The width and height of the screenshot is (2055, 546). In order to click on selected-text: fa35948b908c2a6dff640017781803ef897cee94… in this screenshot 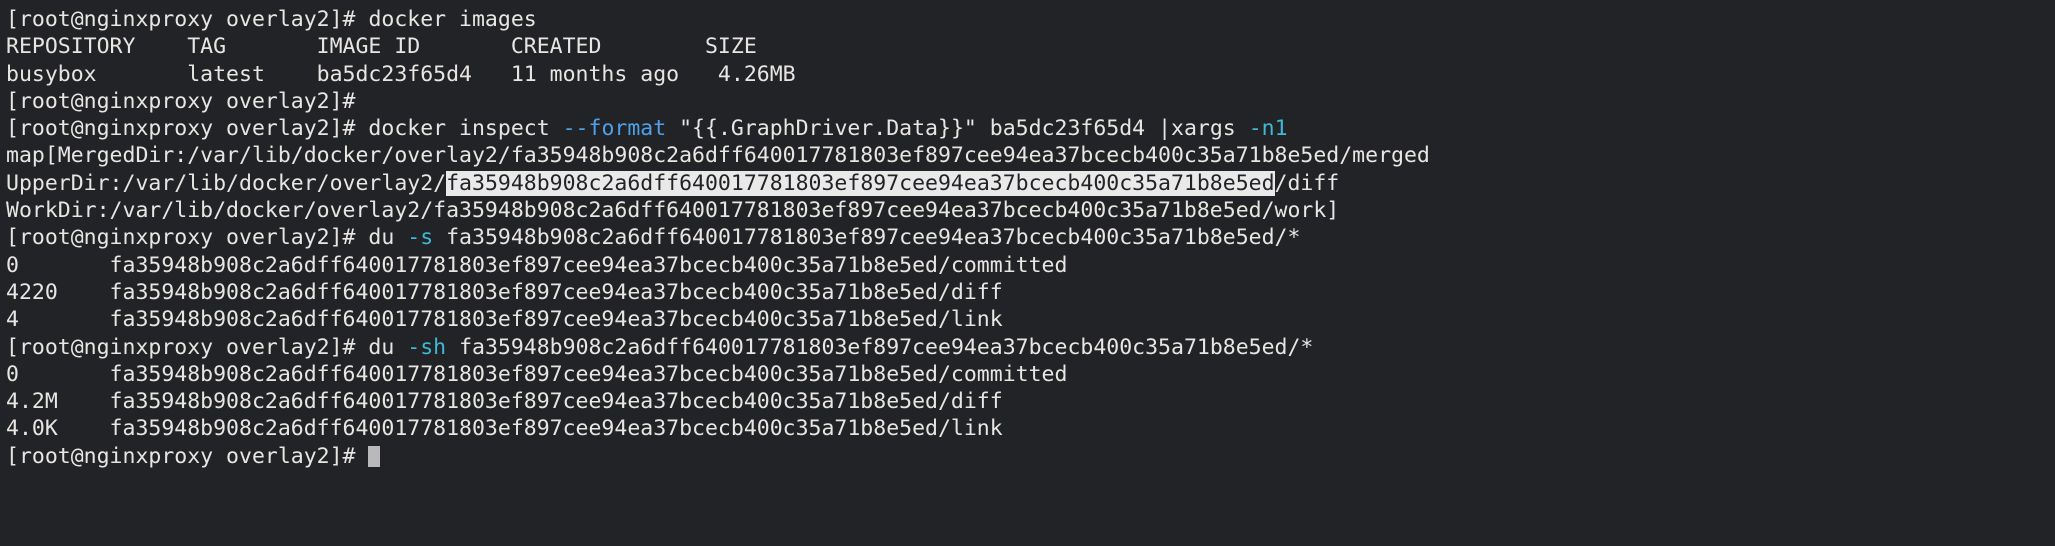, I will do `click(860, 183)`.